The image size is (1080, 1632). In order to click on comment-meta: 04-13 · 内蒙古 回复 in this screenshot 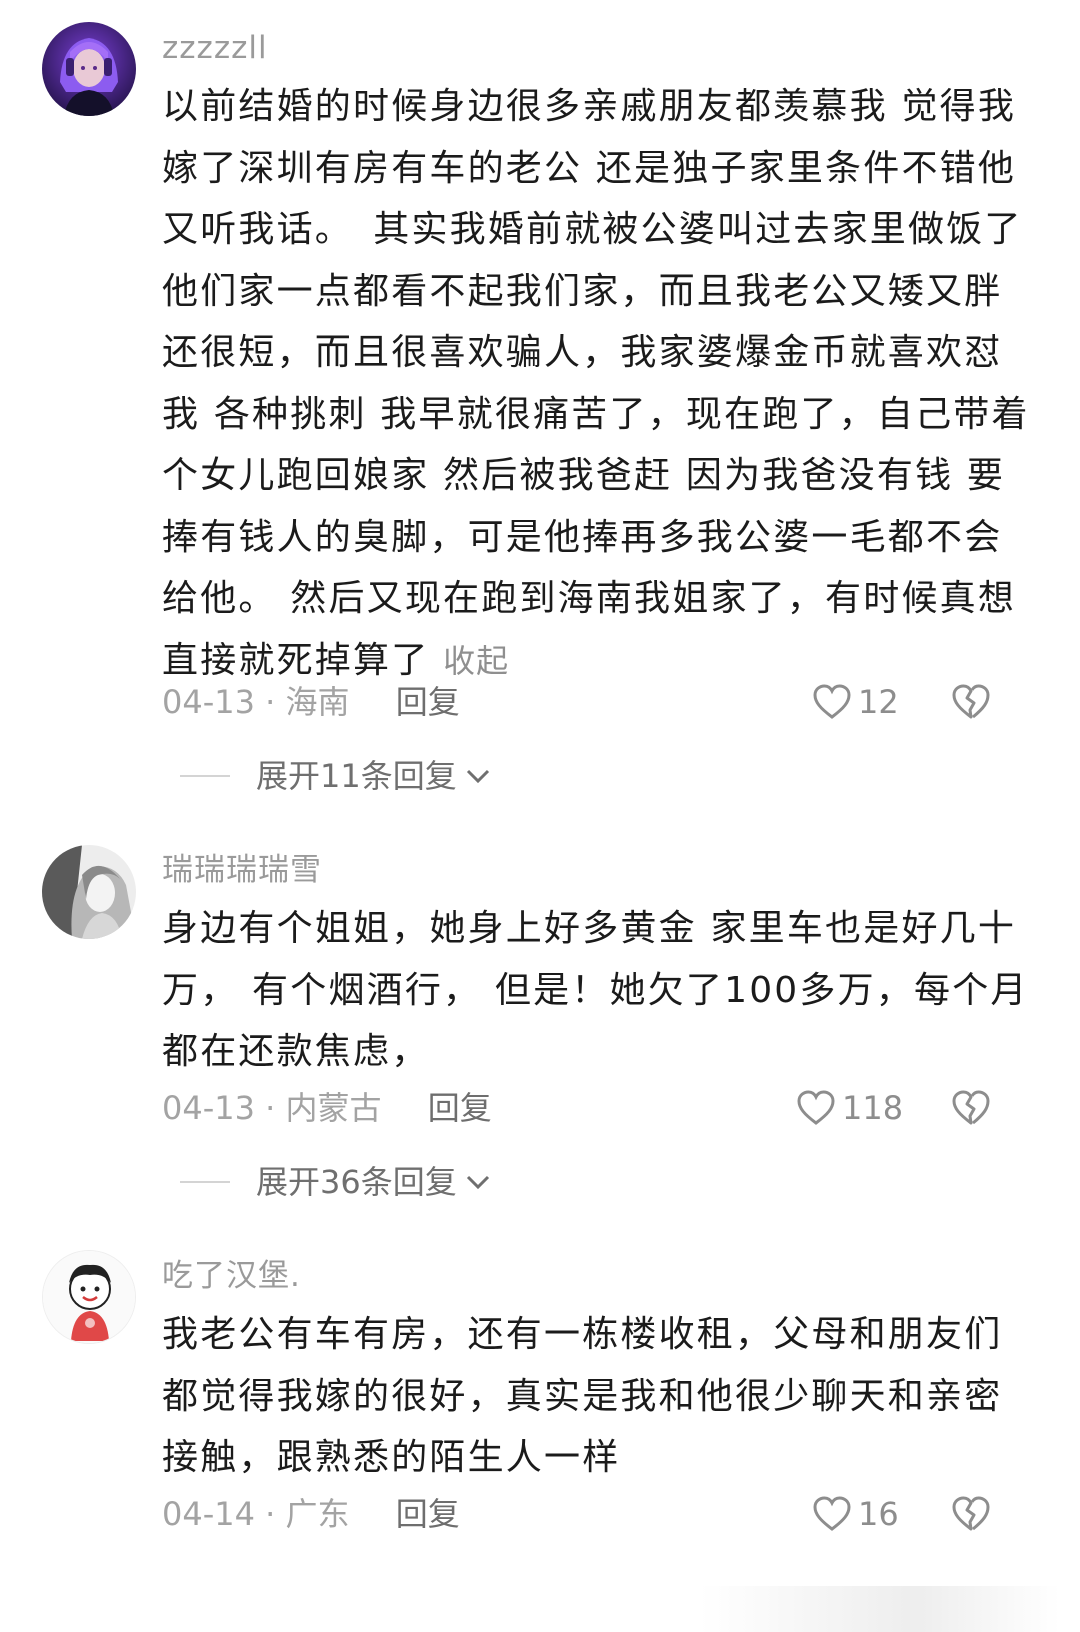, I will do `click(327, 1108)`.